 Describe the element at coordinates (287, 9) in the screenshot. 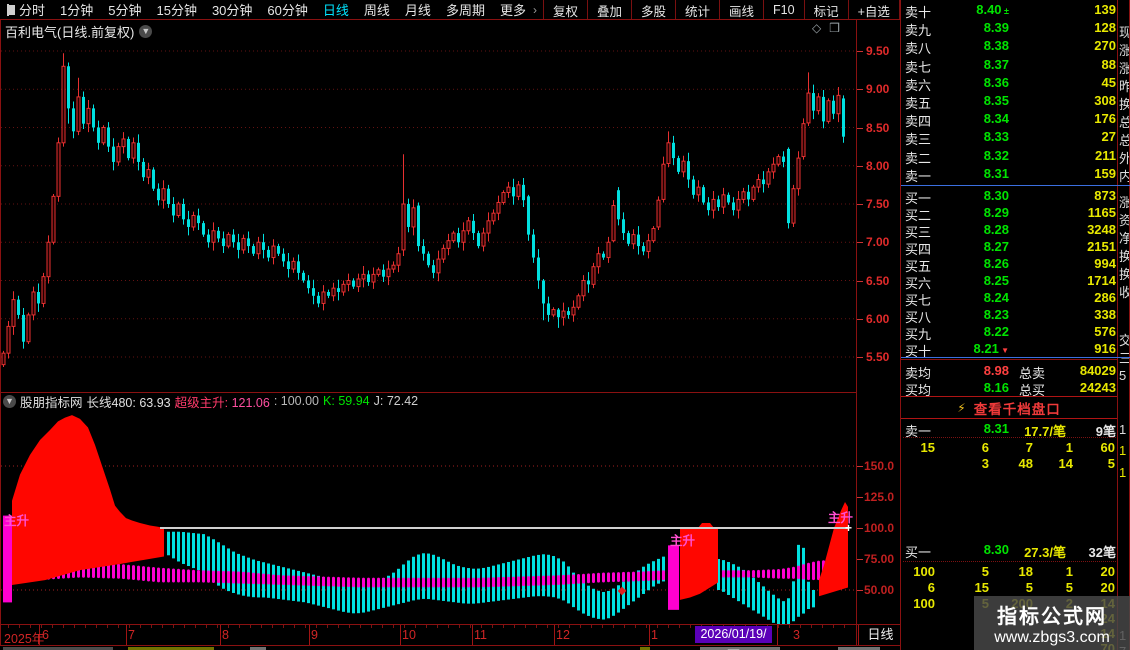

I see `menu-item-60分钟: 60分钟` at that location.